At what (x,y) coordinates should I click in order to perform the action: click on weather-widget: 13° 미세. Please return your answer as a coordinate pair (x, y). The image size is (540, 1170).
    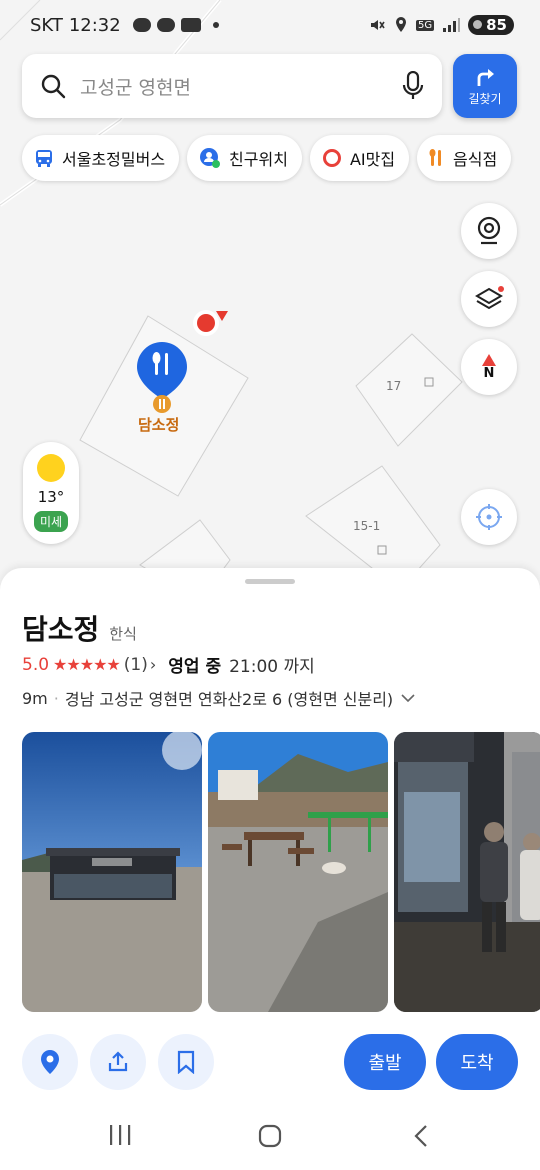
    Looking at the image, I should click on (51, 493).